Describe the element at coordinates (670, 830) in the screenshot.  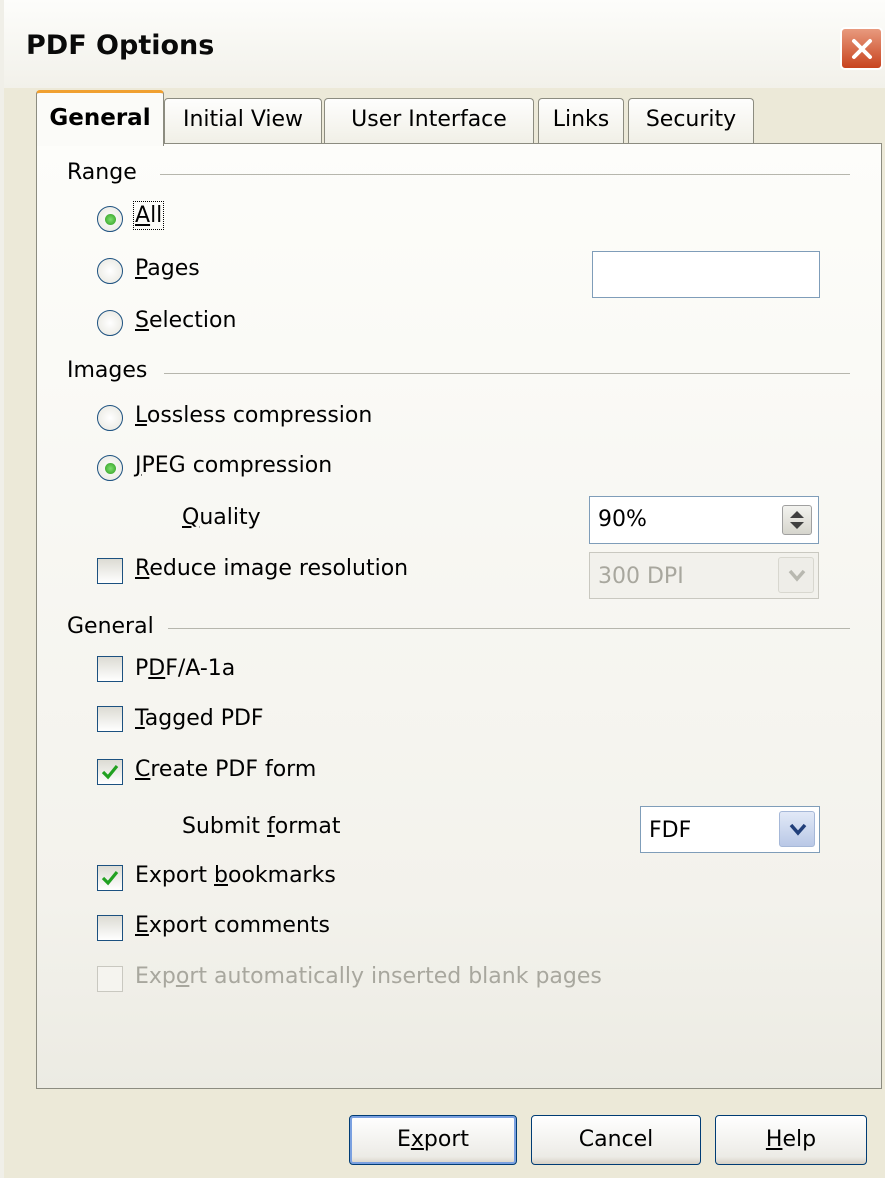
I see `submit-format-value: FDF` at that location.